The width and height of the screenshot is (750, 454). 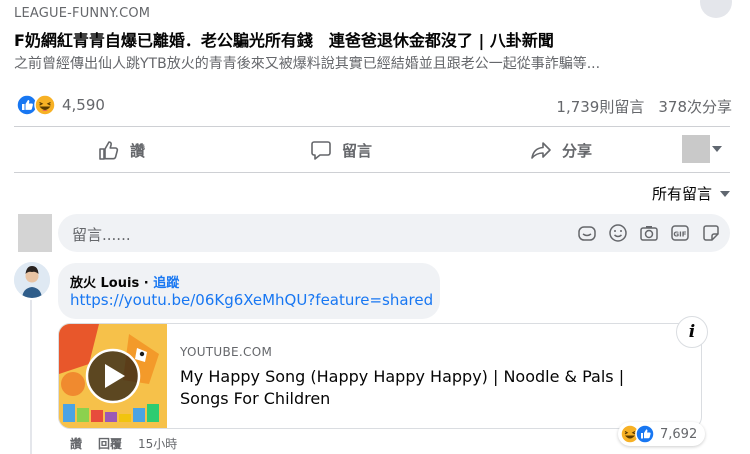 I want to click on person-icon, so click(x=32, y=280).